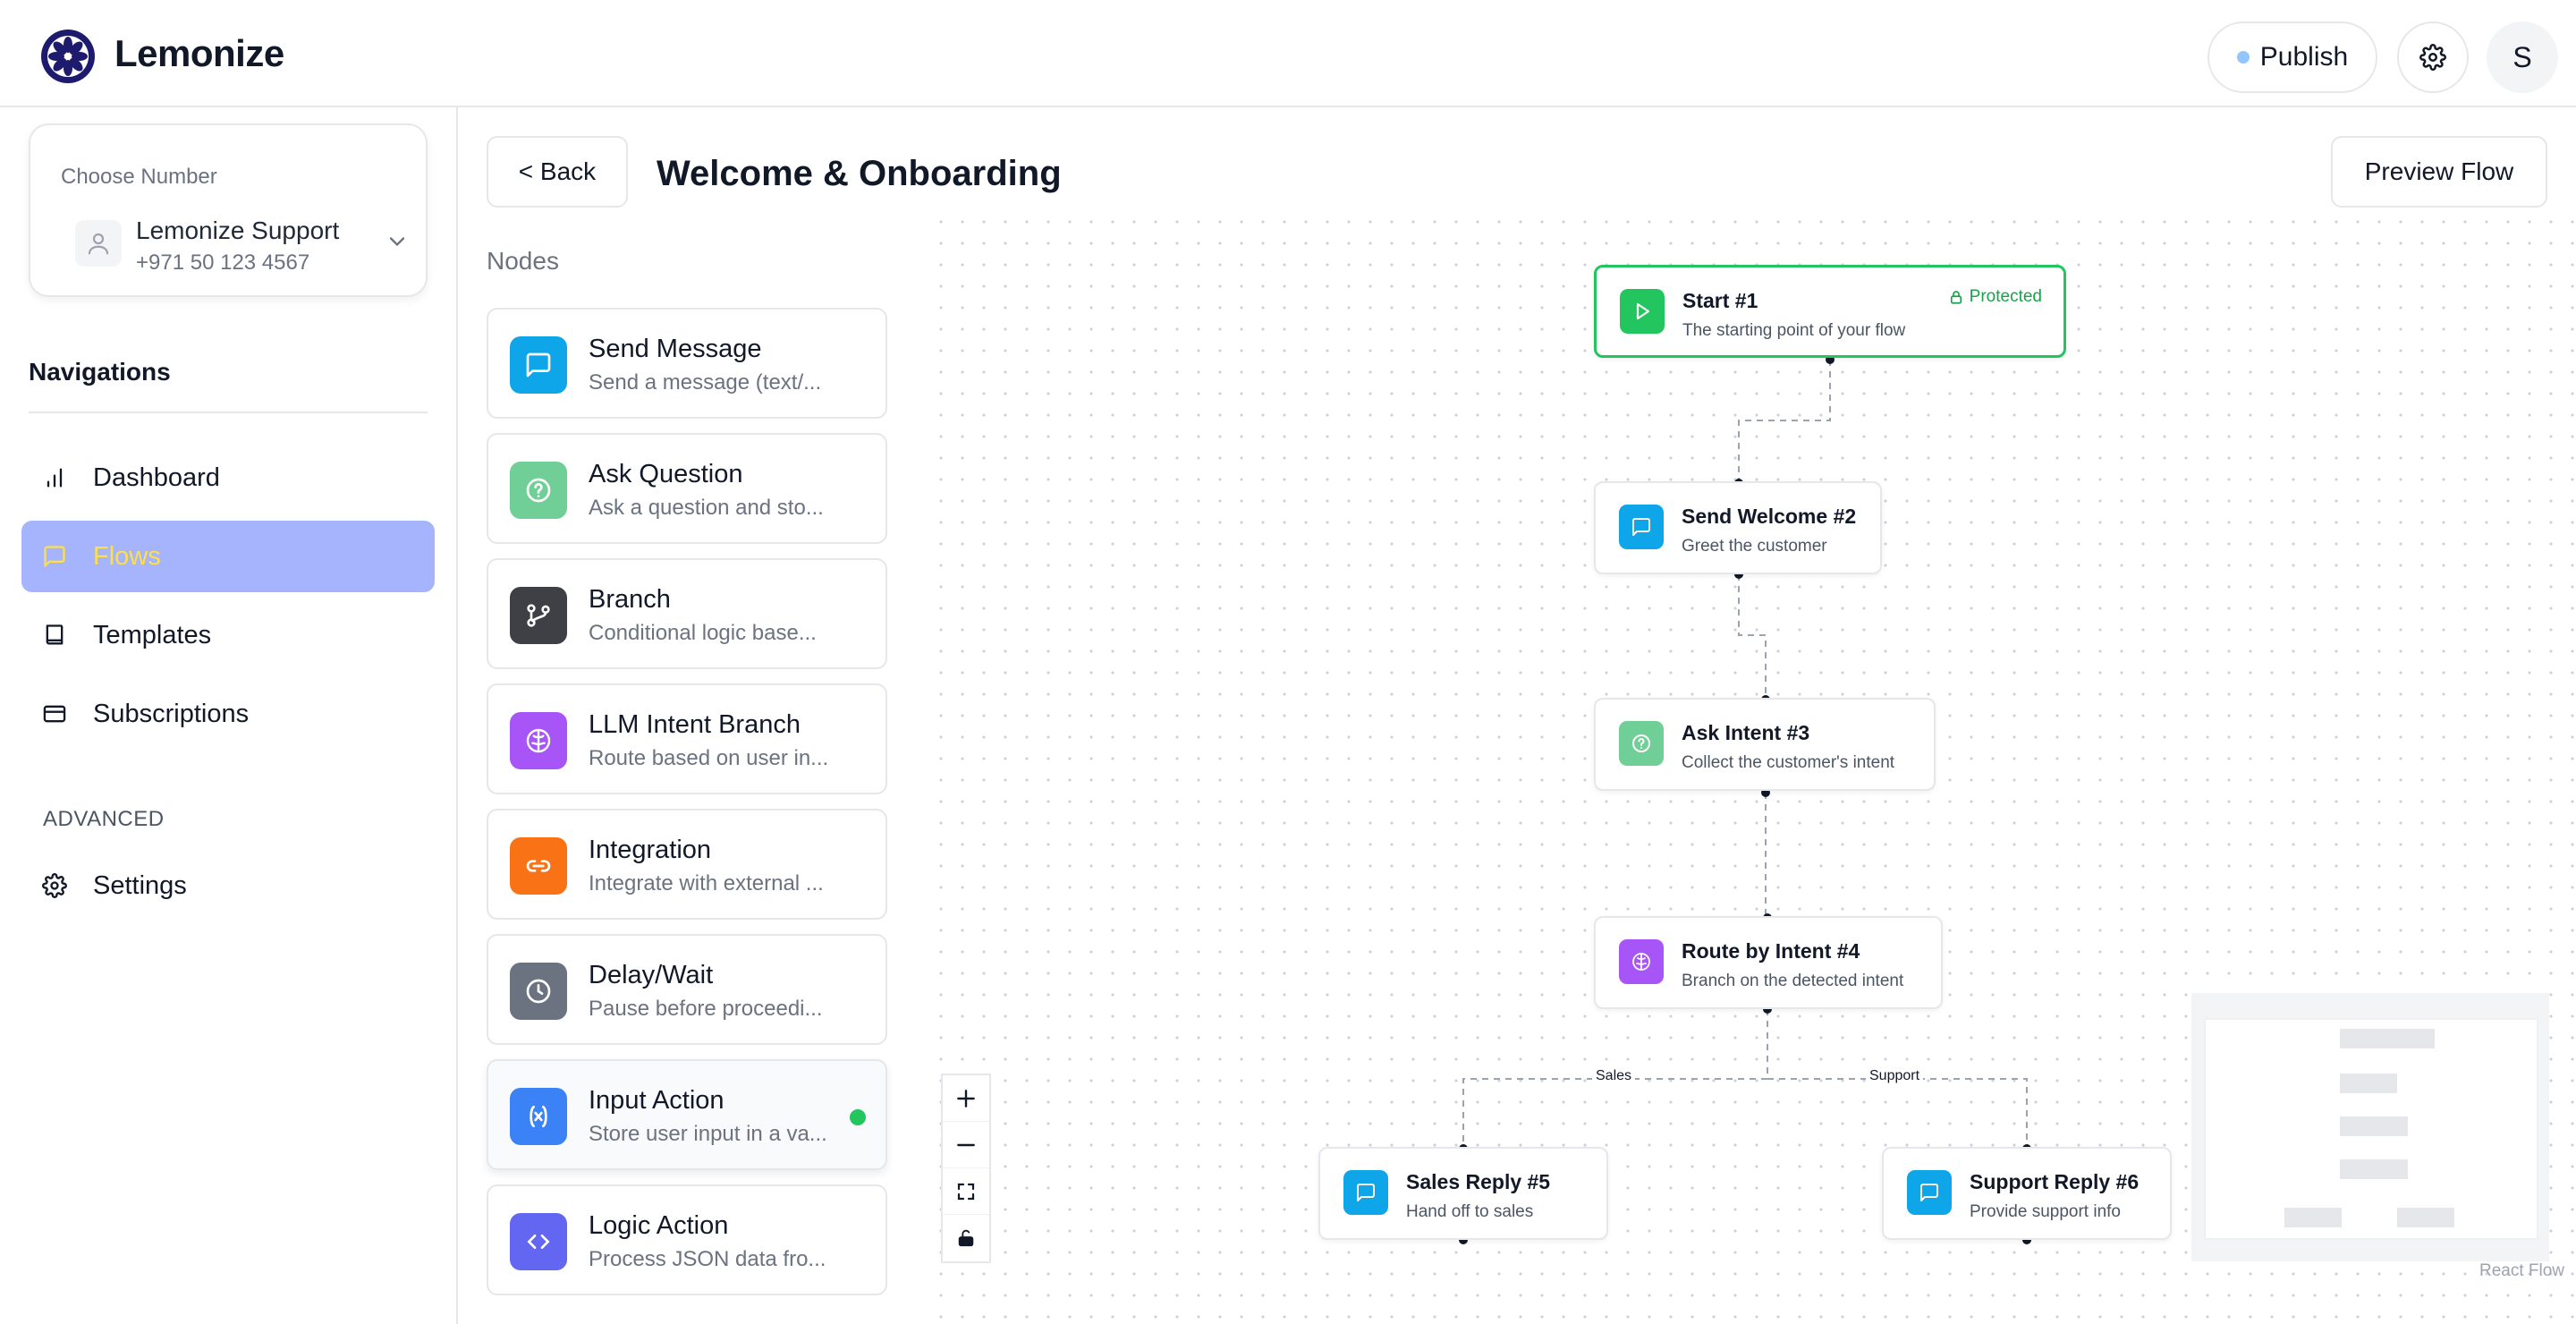 This screenshot has width=2576, height=1324. What do you see at coordinates (1788, 762) in the screenshot?
I see `flow-node-subtitle: Collect the customer's intent` at bounding box center [1788, 762].